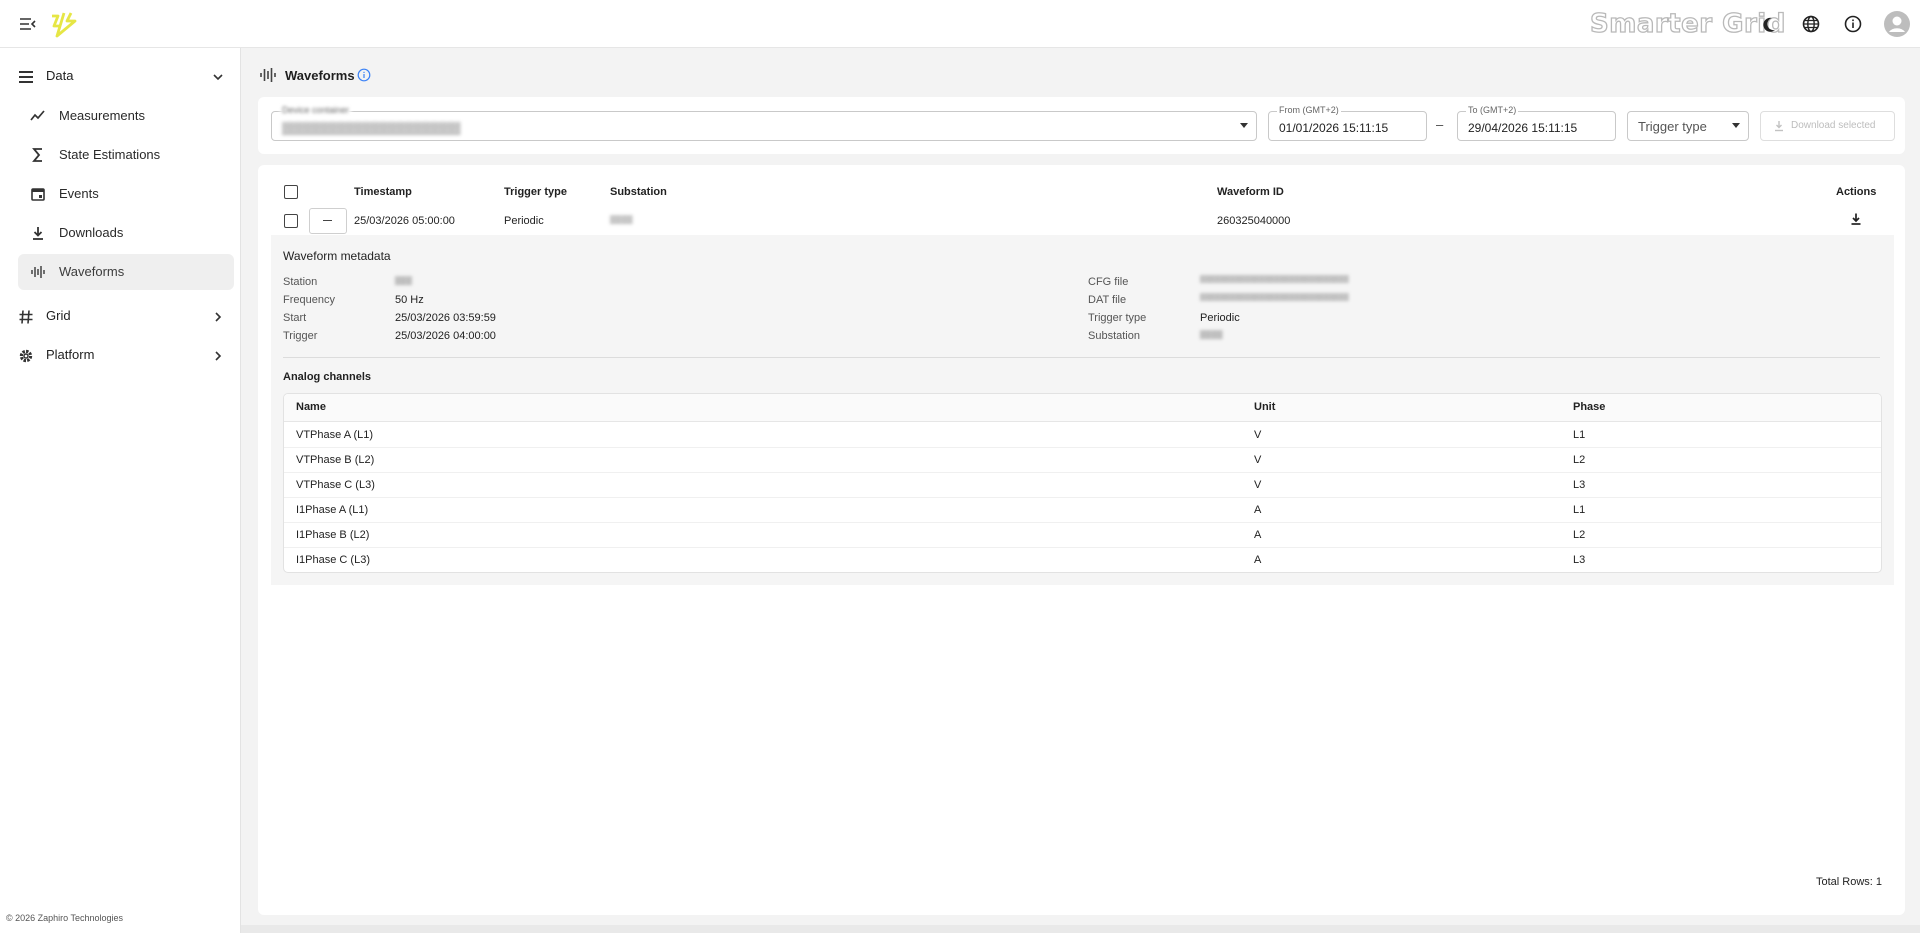 The height and width of the screenshot is (933, 1920). I want to click on menu-collapse-icon, so click(28, 24).